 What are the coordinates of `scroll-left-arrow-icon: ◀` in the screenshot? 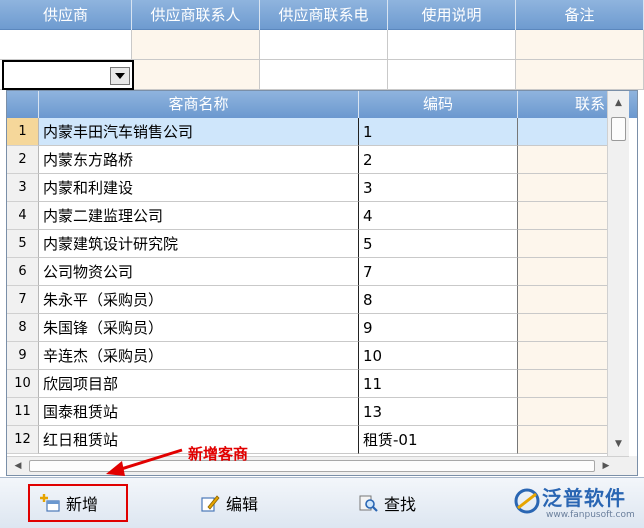 It's located at (18, 466).